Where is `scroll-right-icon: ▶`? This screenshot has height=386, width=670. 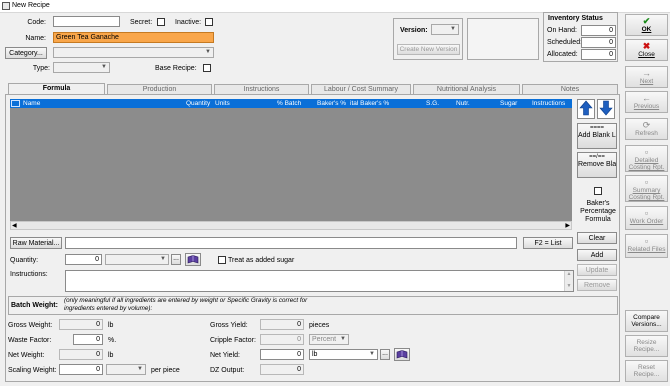
scroll-right-icon: ▶ is located at coordinates (567, 225).